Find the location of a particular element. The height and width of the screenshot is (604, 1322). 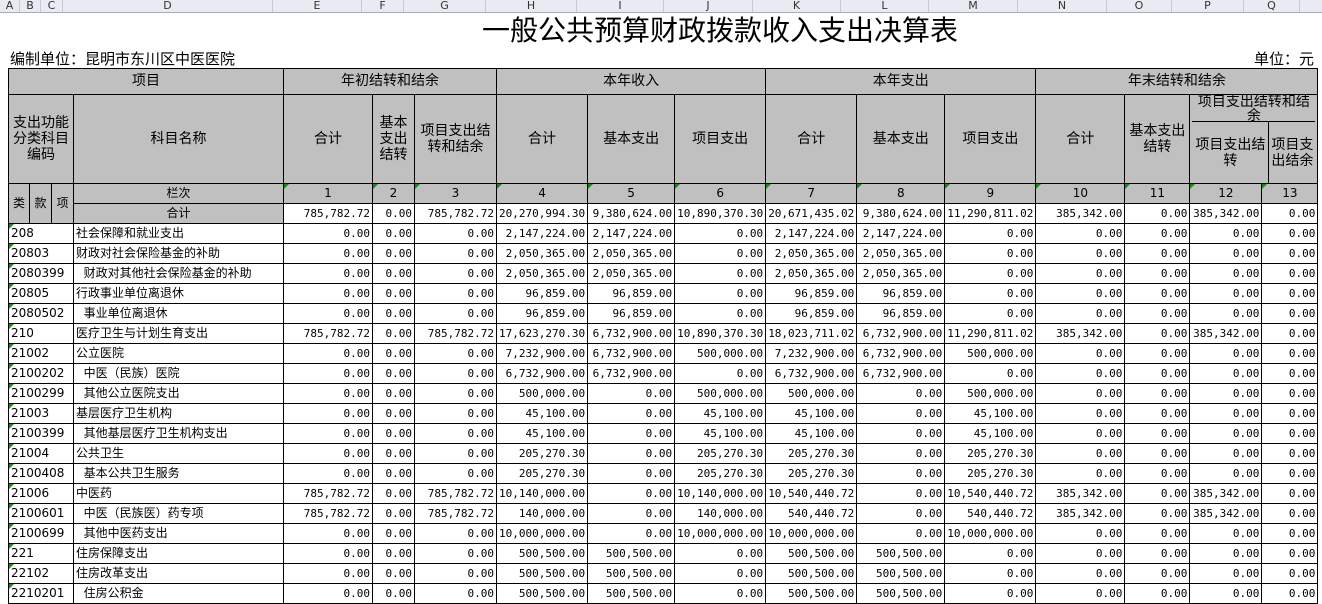

lanci-col-2: 2 is located at coordinates (393, 193).